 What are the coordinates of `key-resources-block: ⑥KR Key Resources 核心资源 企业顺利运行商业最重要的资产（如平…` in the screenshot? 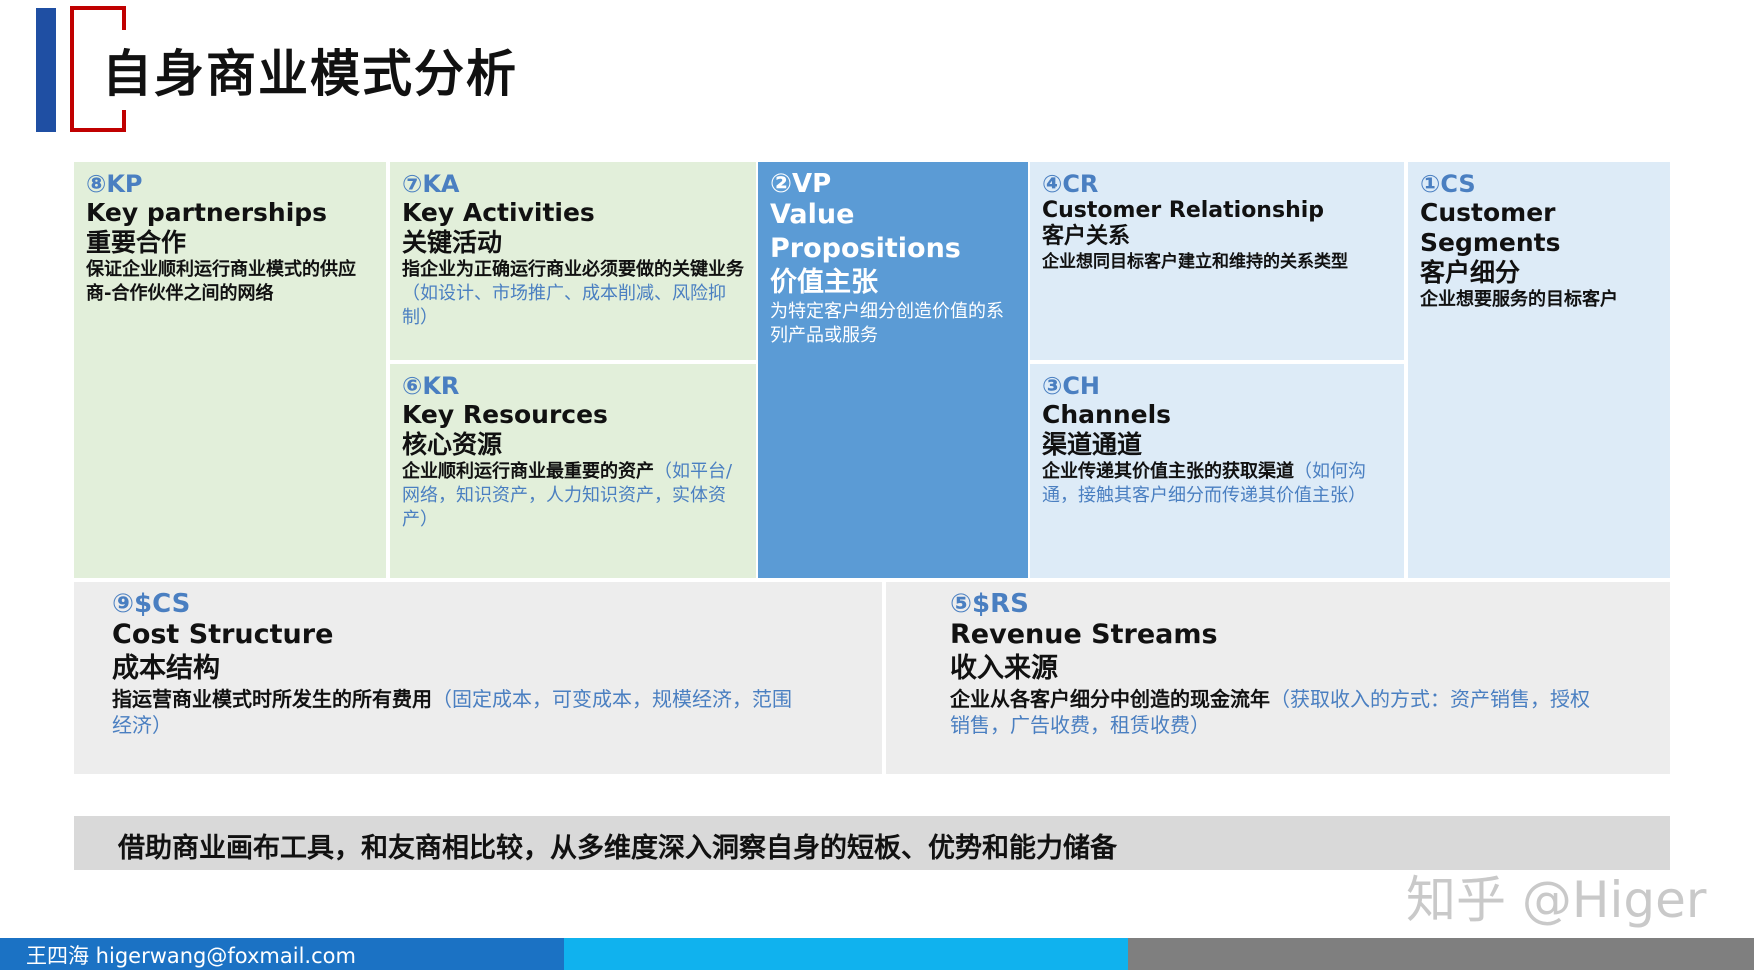 It's located at (573, 471).